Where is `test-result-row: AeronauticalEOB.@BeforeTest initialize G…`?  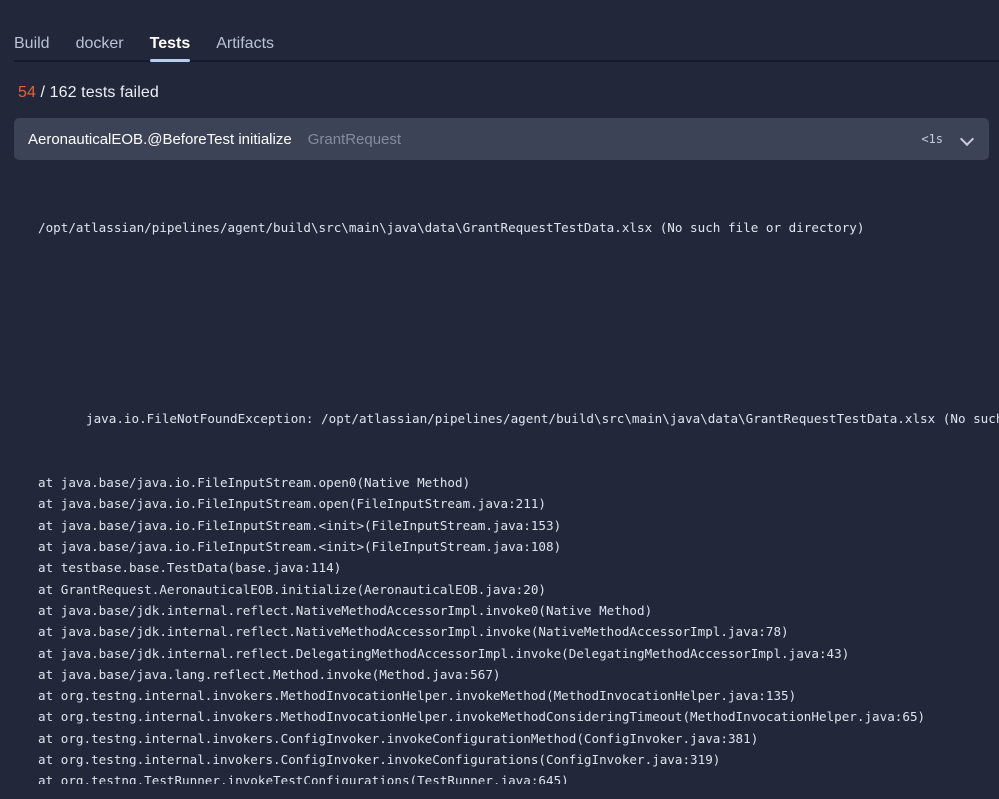
test-result-row: AeronauticalEOB.@BeforeTest initialize G… is located at coordinates (501, 139).